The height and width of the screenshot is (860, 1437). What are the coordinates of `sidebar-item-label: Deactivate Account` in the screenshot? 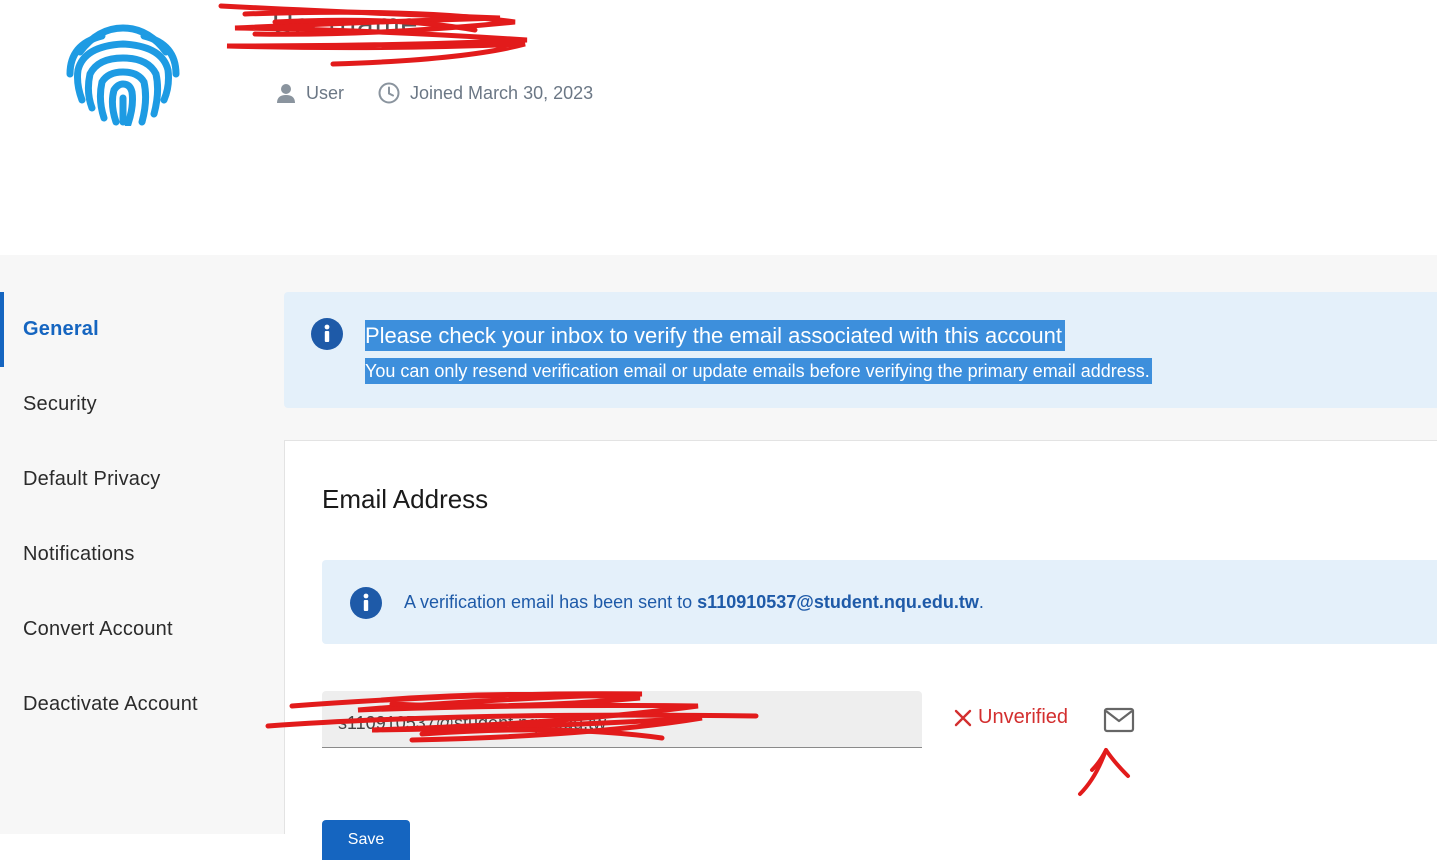 It's located at (110, 704).